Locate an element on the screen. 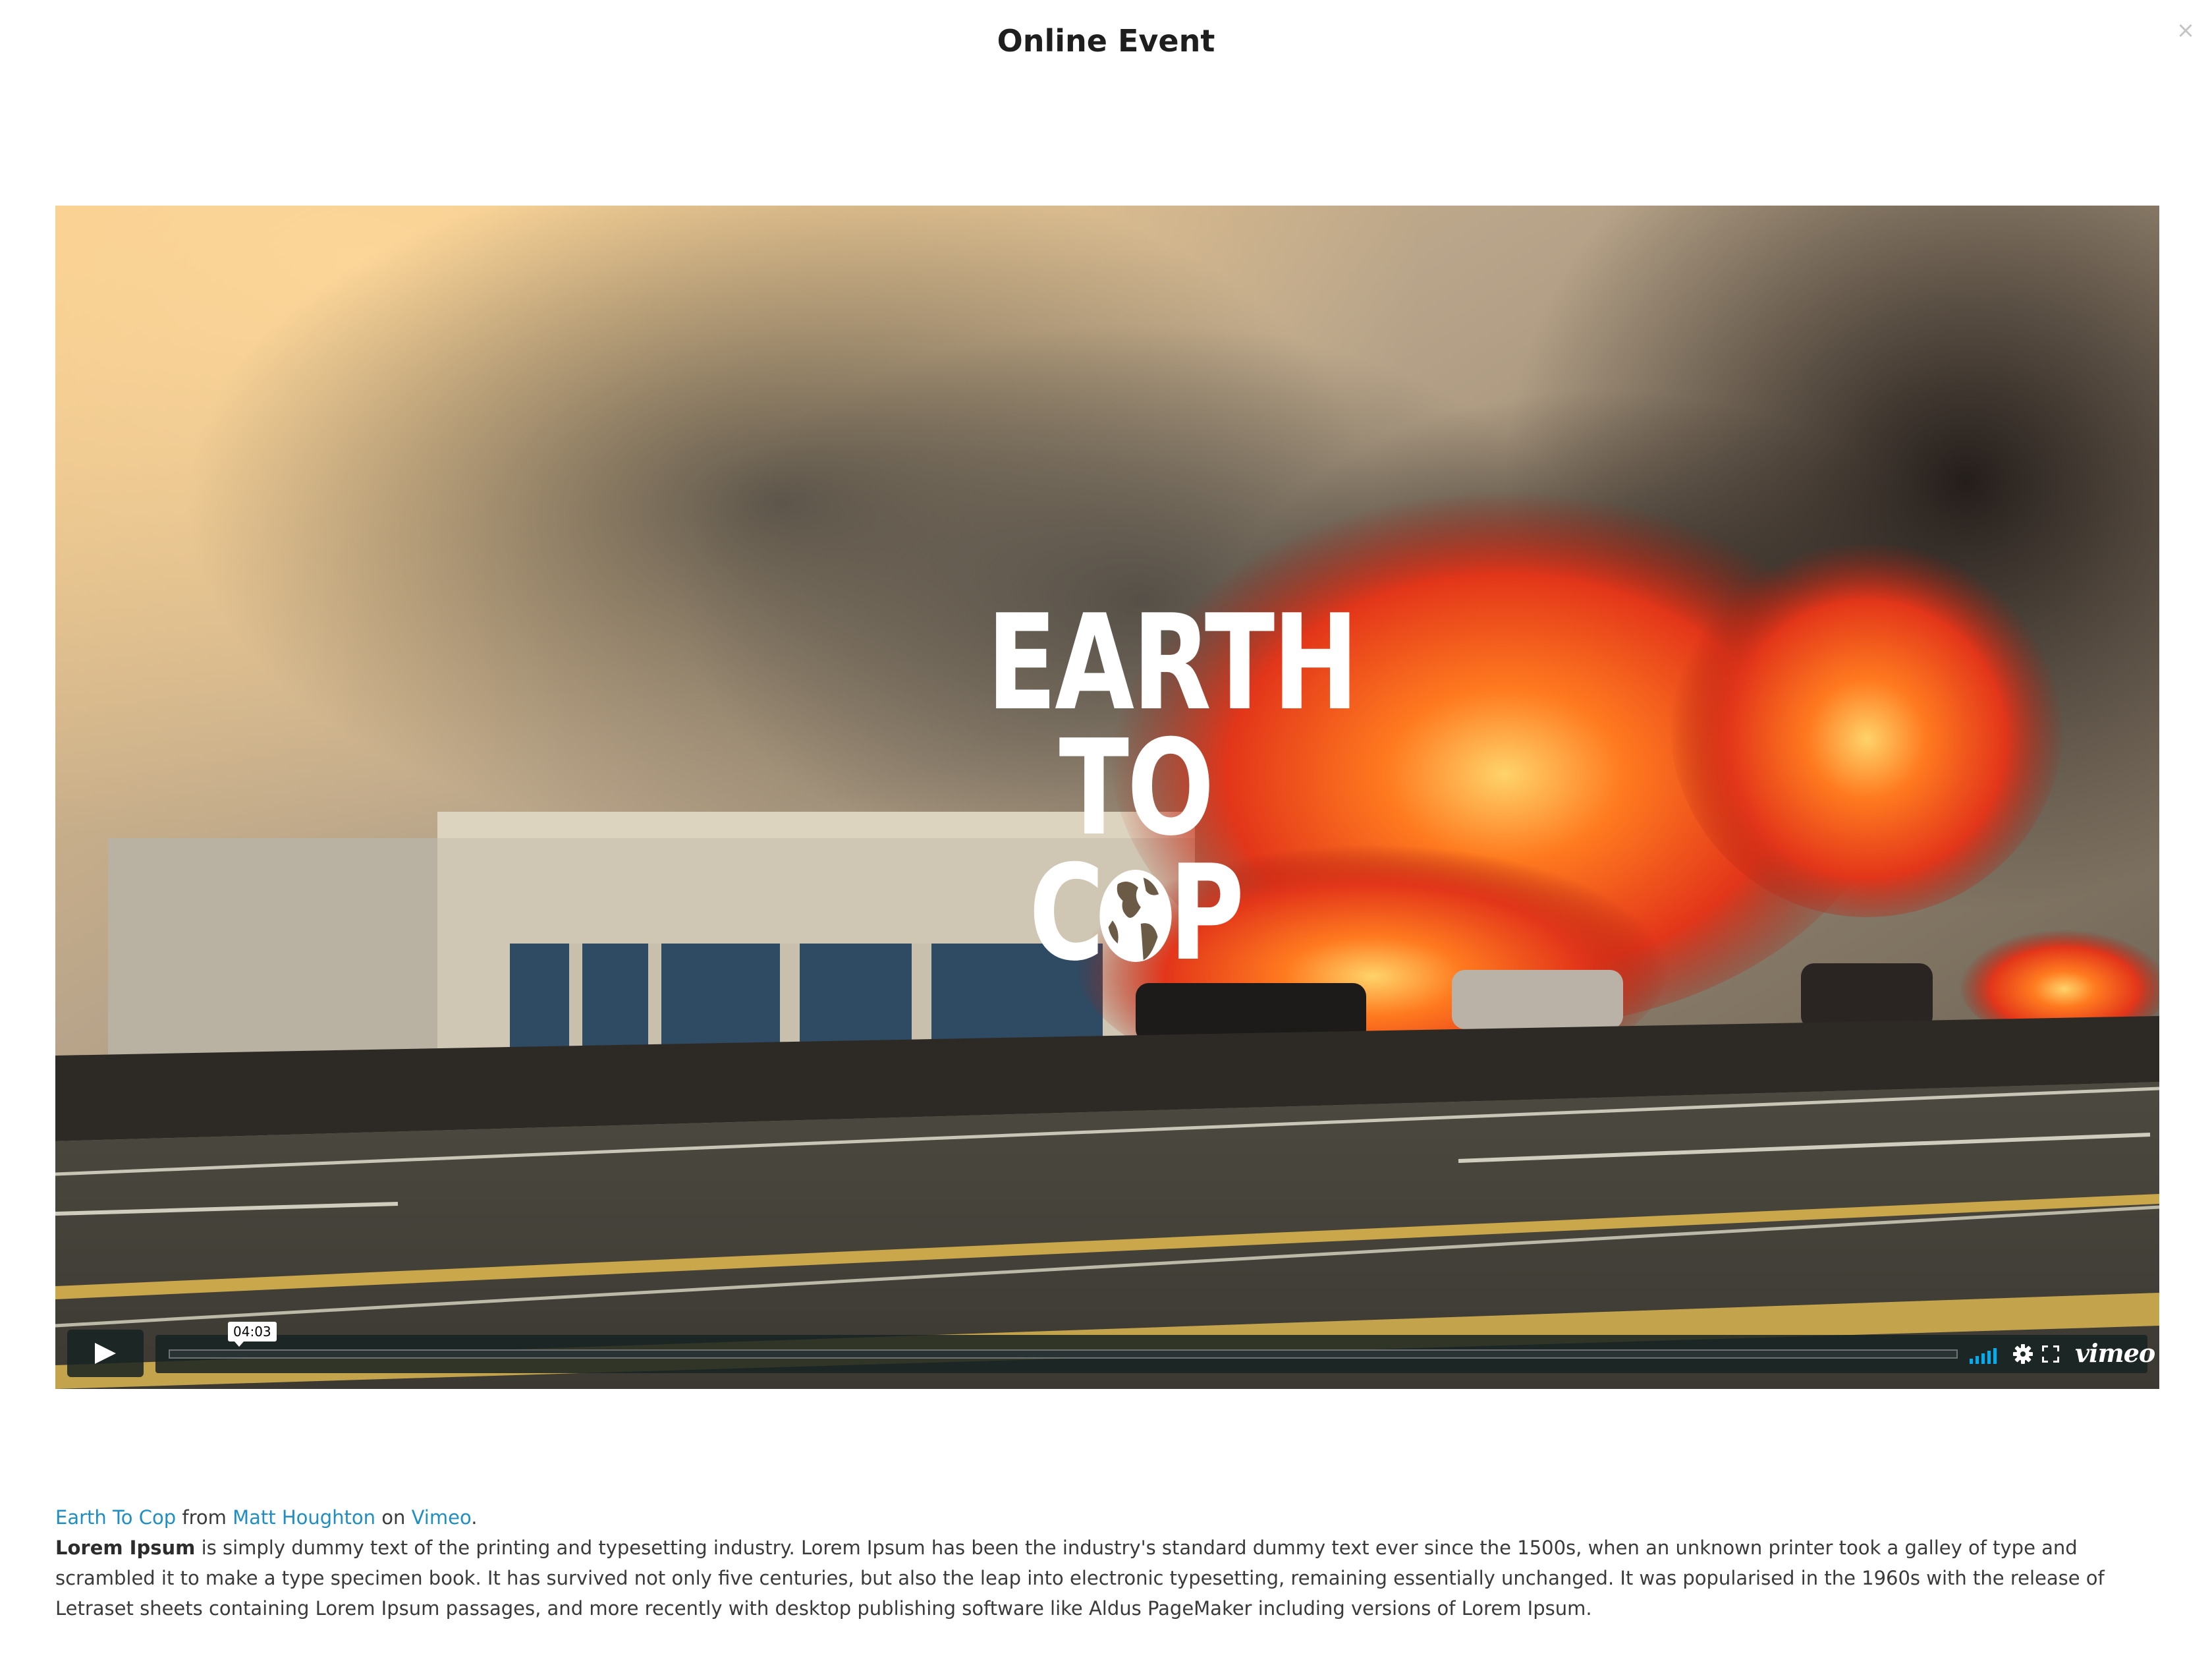  title-card-line-2: TO is located at coordinates (1137, 788).